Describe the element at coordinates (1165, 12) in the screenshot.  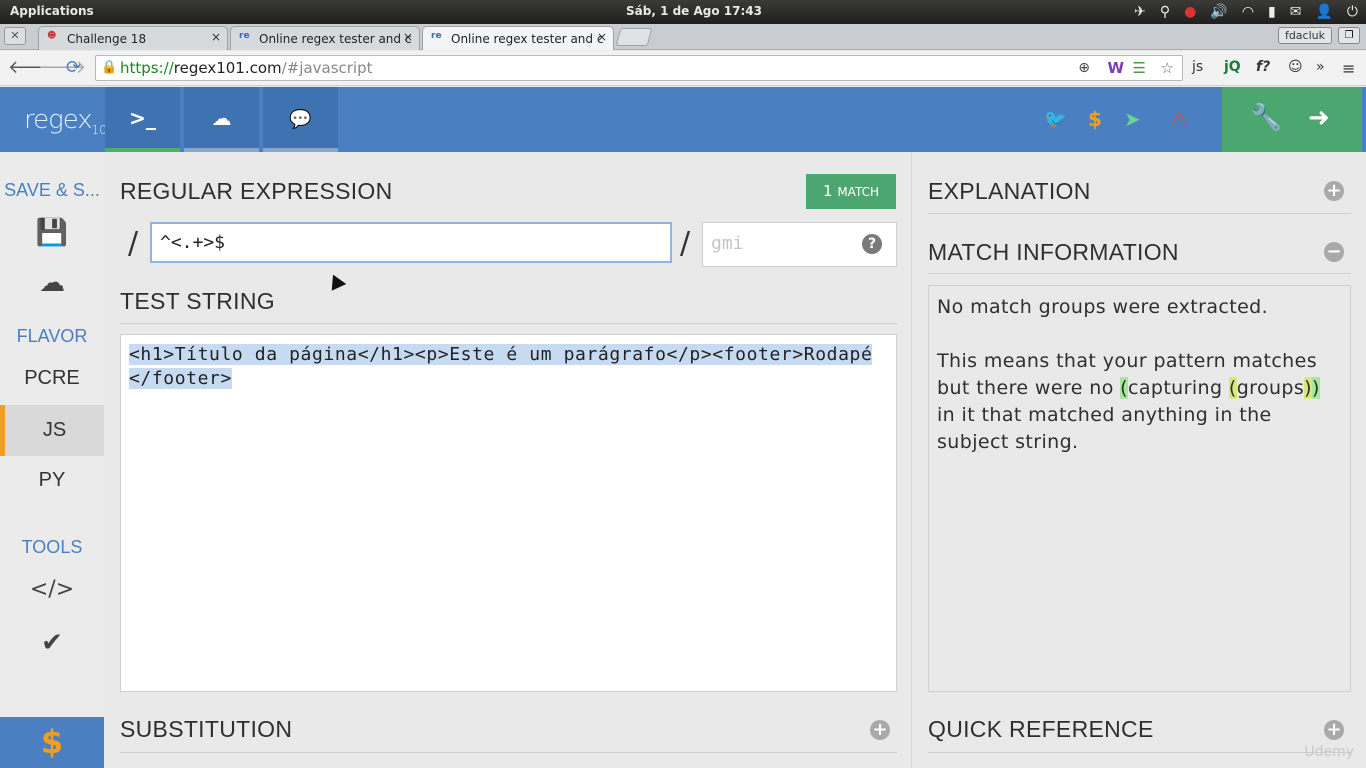
I see `search-icon: ⚲` at that location.